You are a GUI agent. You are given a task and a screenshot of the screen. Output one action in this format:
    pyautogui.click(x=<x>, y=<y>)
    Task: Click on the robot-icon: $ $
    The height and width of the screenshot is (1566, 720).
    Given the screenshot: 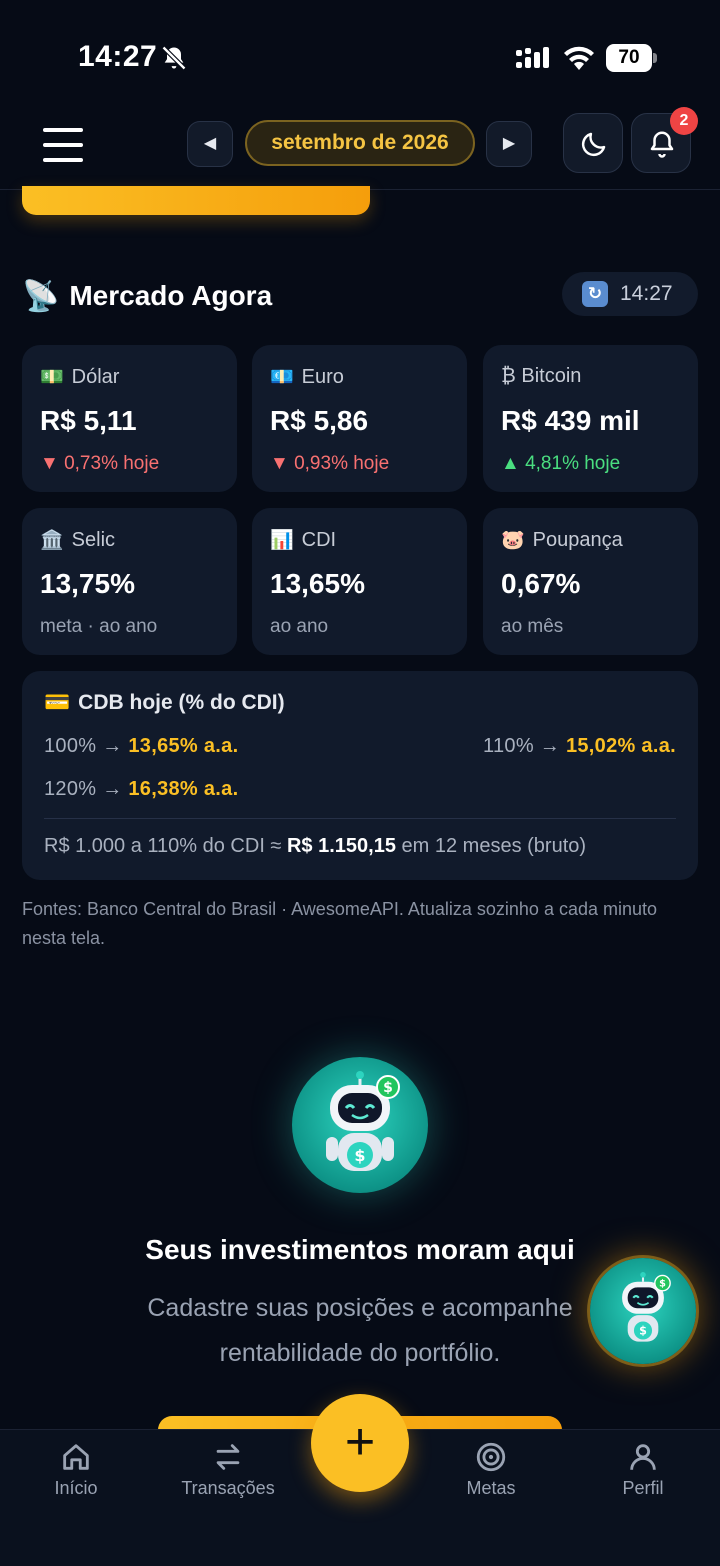 What is the action you would take?
    pyautogui.click(x=646, y=1307)
    